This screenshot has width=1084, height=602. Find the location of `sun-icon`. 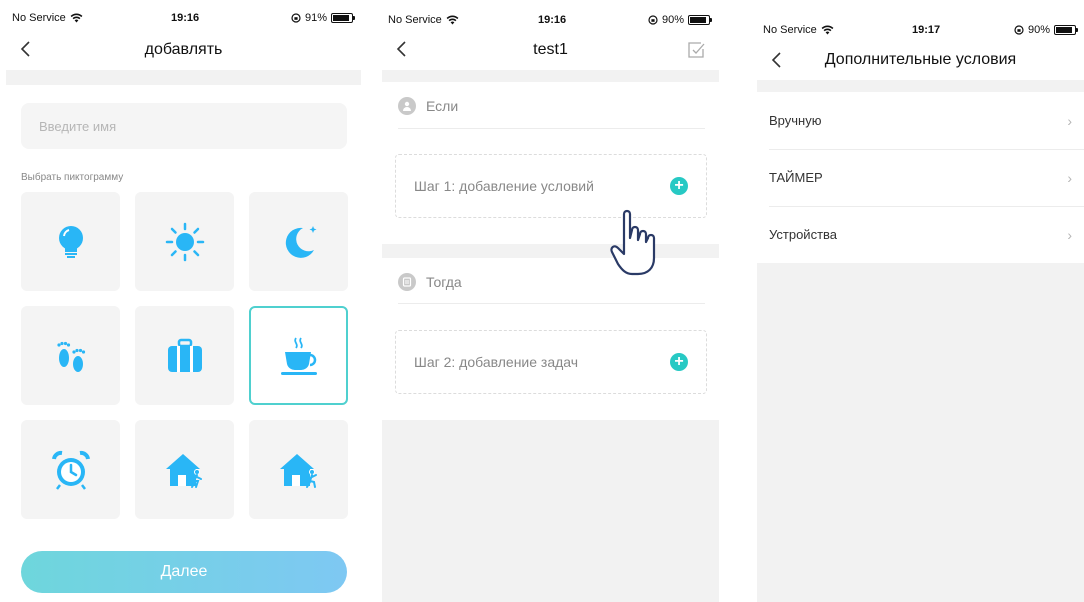

sun-icon is located at coordinates (184, 241).